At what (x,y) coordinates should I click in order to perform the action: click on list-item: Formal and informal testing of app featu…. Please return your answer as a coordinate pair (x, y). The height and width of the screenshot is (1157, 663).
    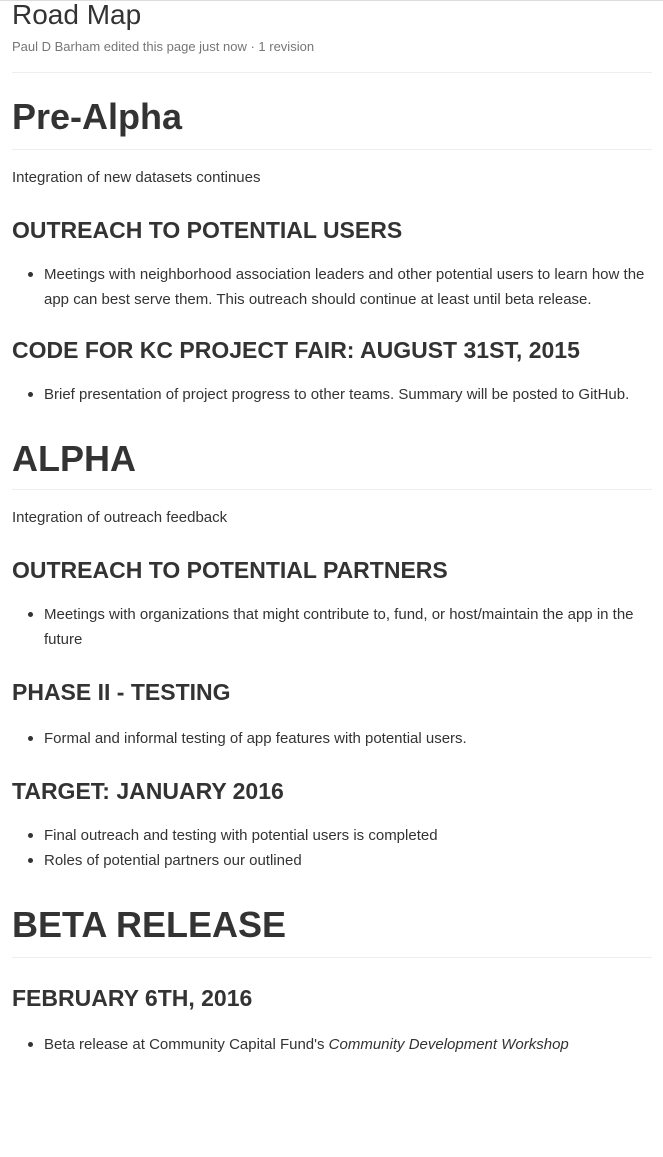
    Looking at the image, I should click on (340, 738).